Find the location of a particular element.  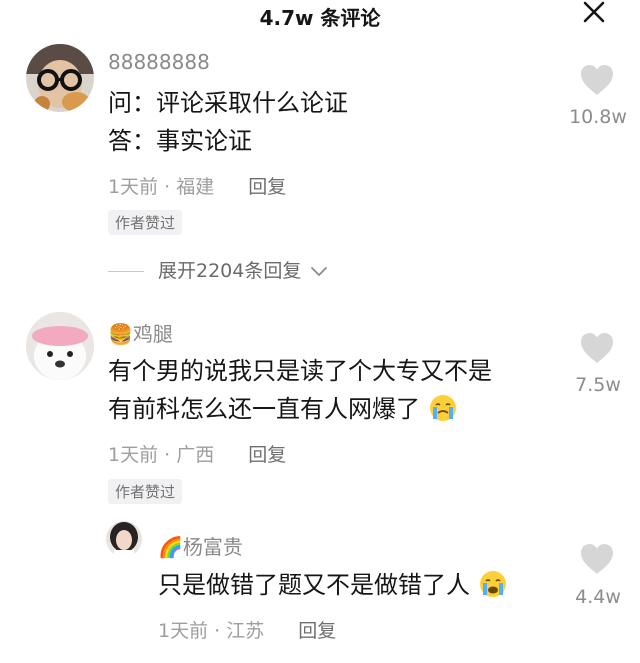

close-icon is located at coordinates (594, 12).